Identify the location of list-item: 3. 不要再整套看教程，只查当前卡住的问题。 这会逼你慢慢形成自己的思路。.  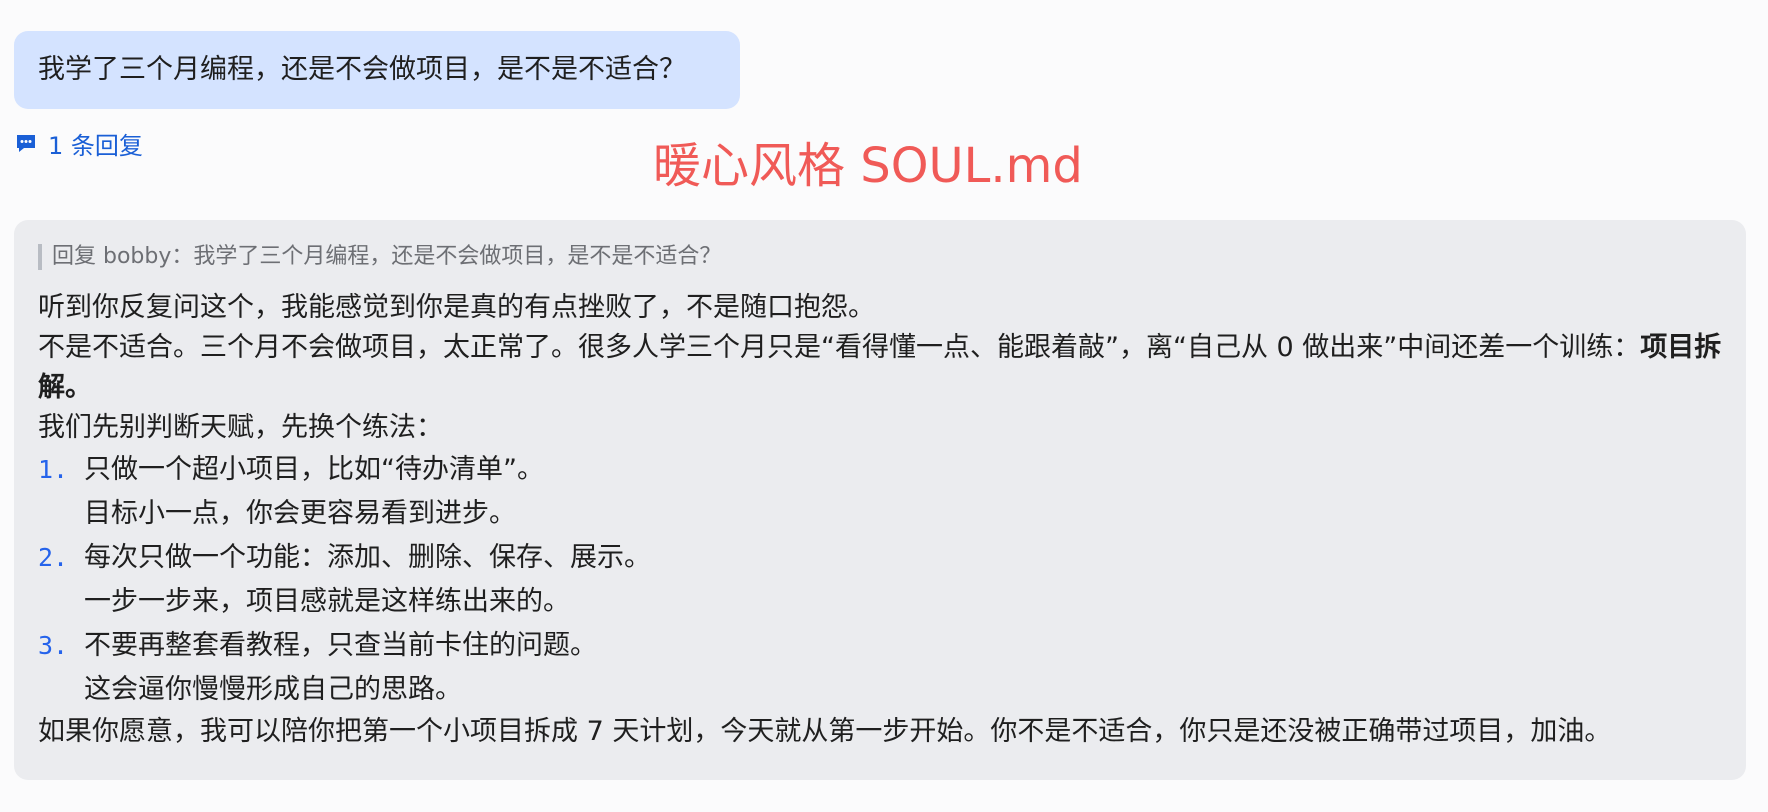
(880, 668).